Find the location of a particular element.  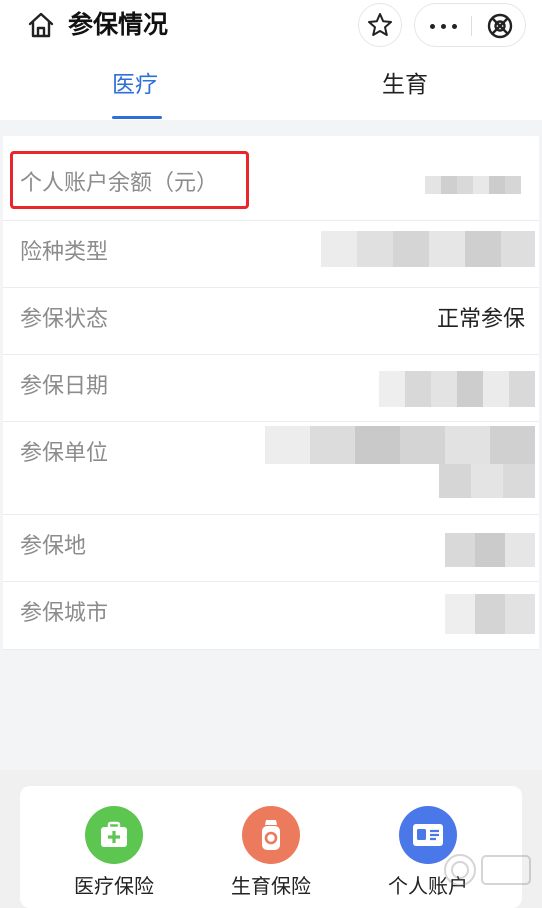

row-label: 险种类型 is located at coordinates (64, 252).